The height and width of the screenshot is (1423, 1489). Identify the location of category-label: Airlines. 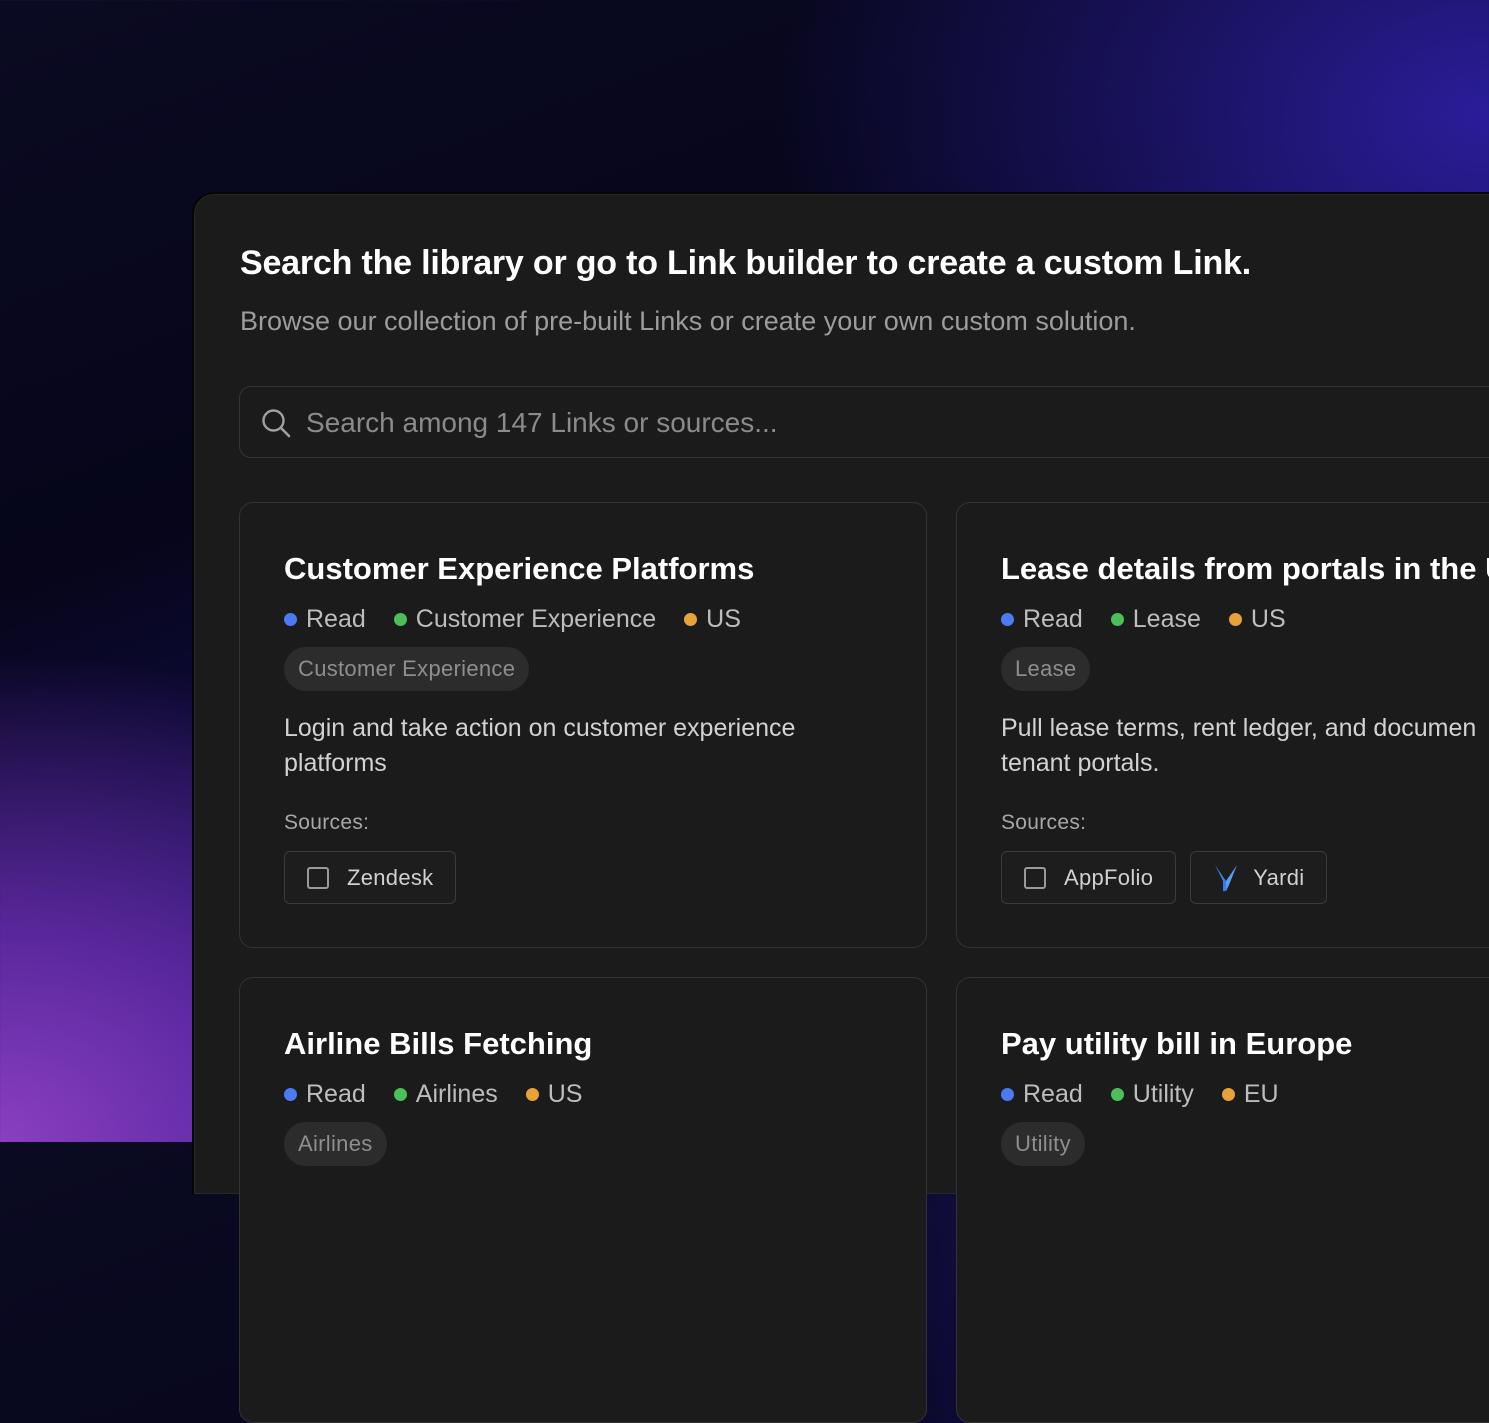
(456, 1094).